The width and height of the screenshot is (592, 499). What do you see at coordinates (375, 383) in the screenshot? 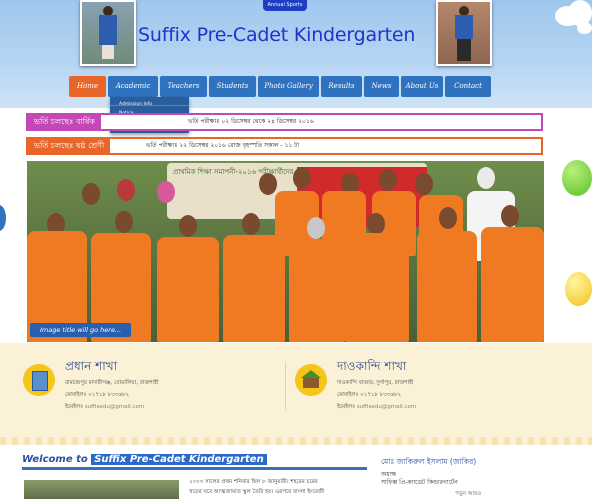
I see `branch-address: দাওকান্দি বাজার, দুর্গাপুর, রাজশাহী` at bounding box center [375, 383].